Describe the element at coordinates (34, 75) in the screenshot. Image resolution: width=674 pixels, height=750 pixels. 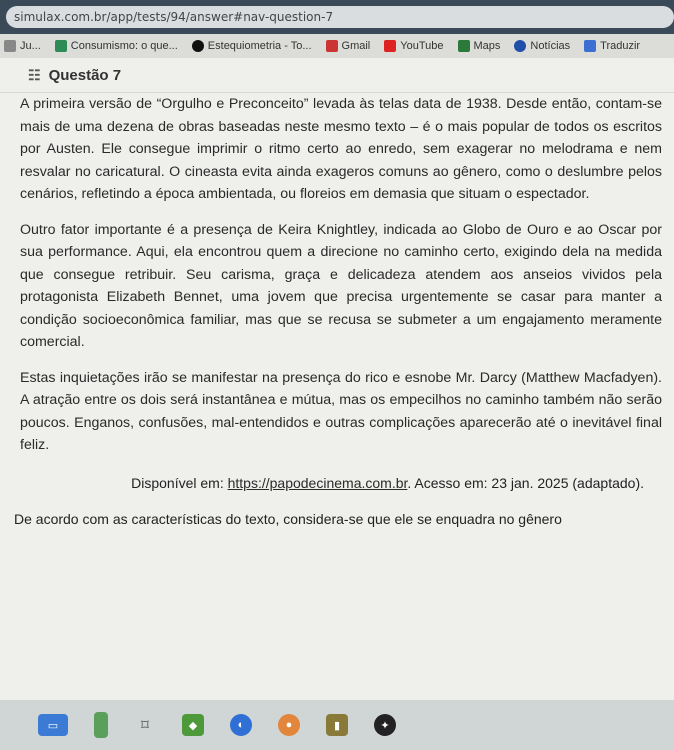
I see `question-list-icon: ☷` at that location.